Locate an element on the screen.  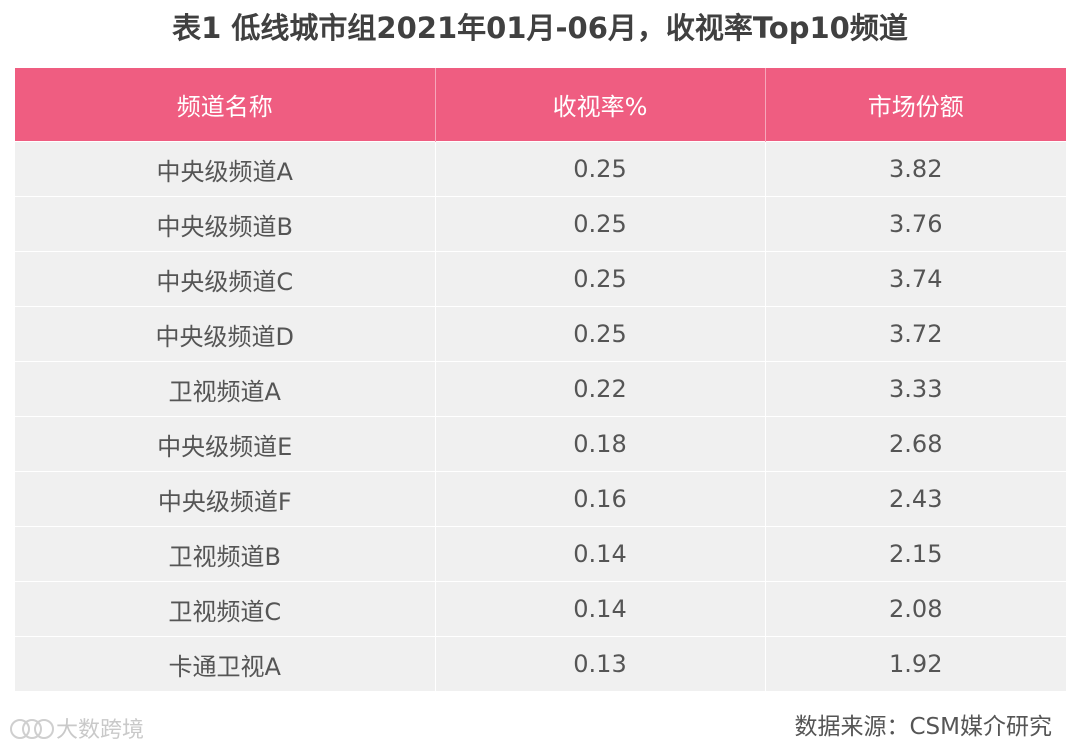
table-row: 卫视频道A 0.22 3.33 is located at coordinates (540, 389).